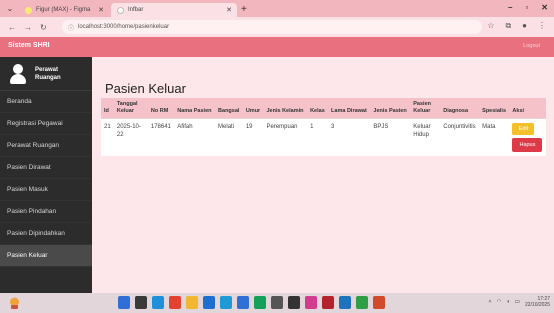 The height and width of the screenshot is (313, 554). What do you see at coordinates (46, 124) in the screenshot?
I see `sidebar-item-registrasi-pegawai: Registrasi Pegawai` at bounding box center [46, 124].